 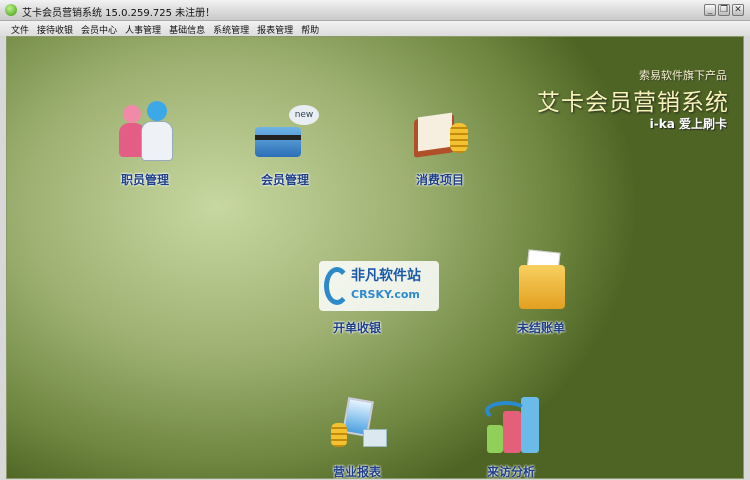 I want to click on watermark-text: 非凡软件站, so click(x=386, y=276).